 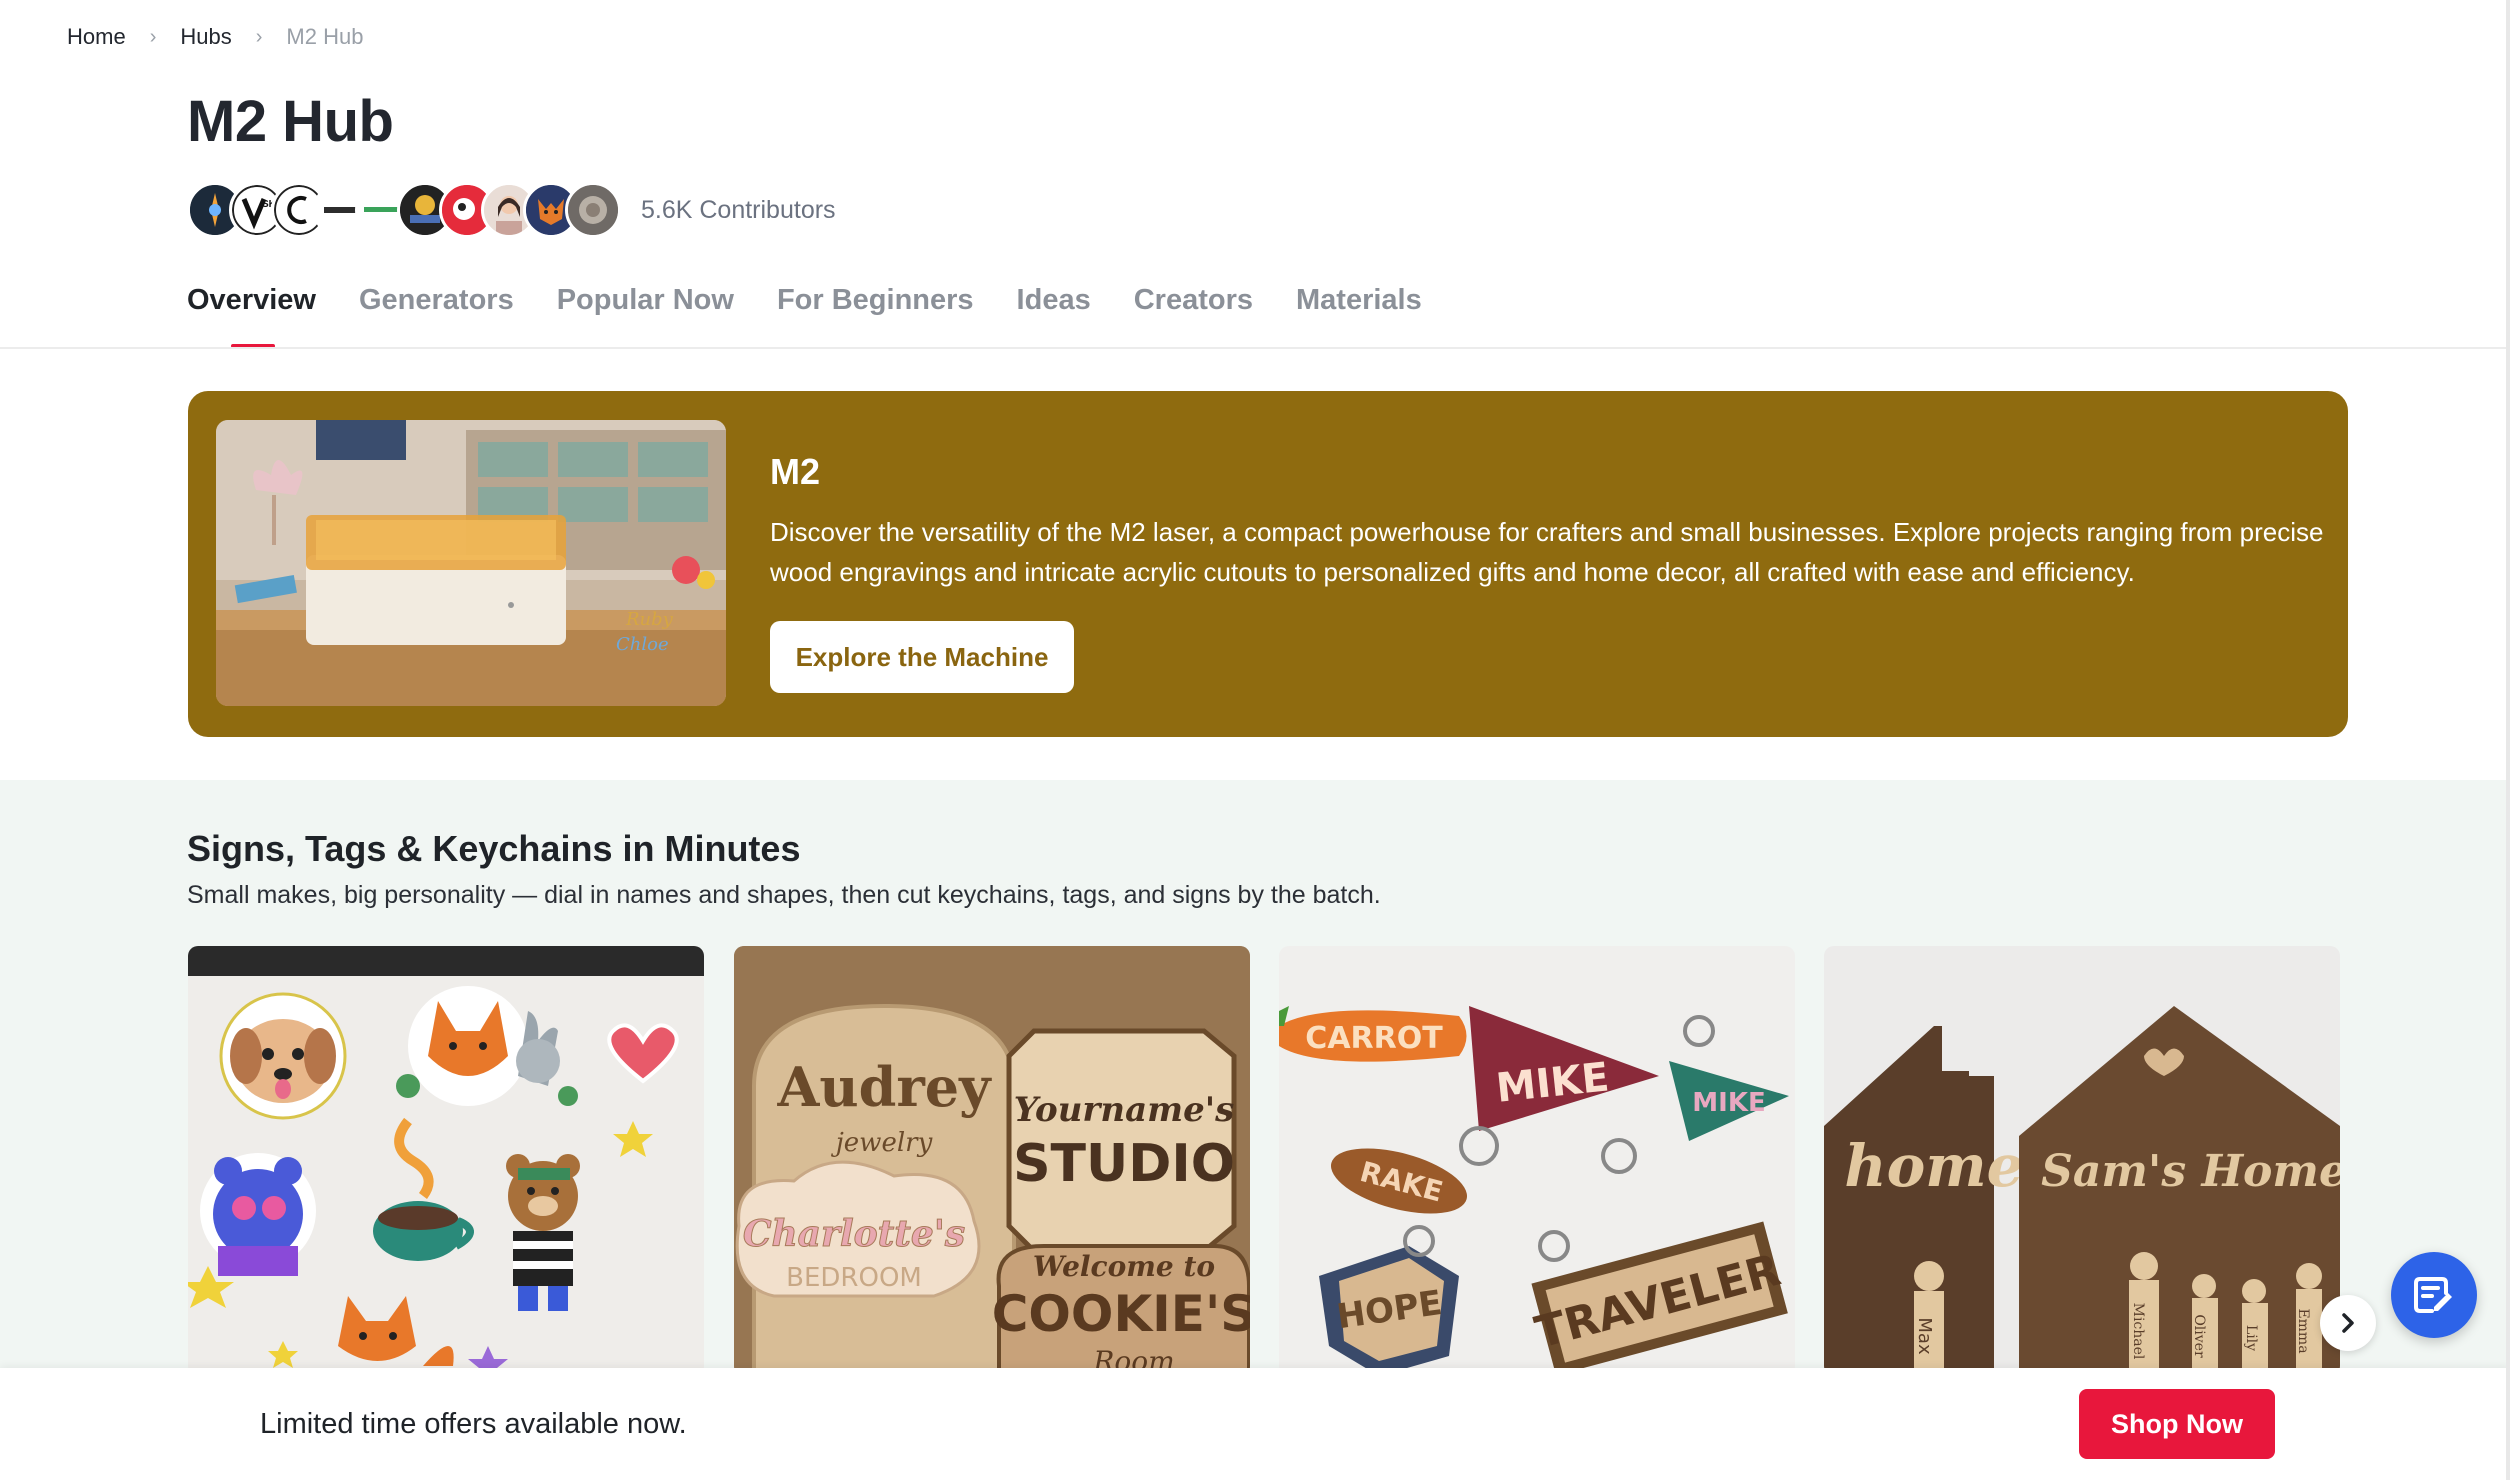 I want to click on chevron-right-icon, so click(x=2348, y=1323).